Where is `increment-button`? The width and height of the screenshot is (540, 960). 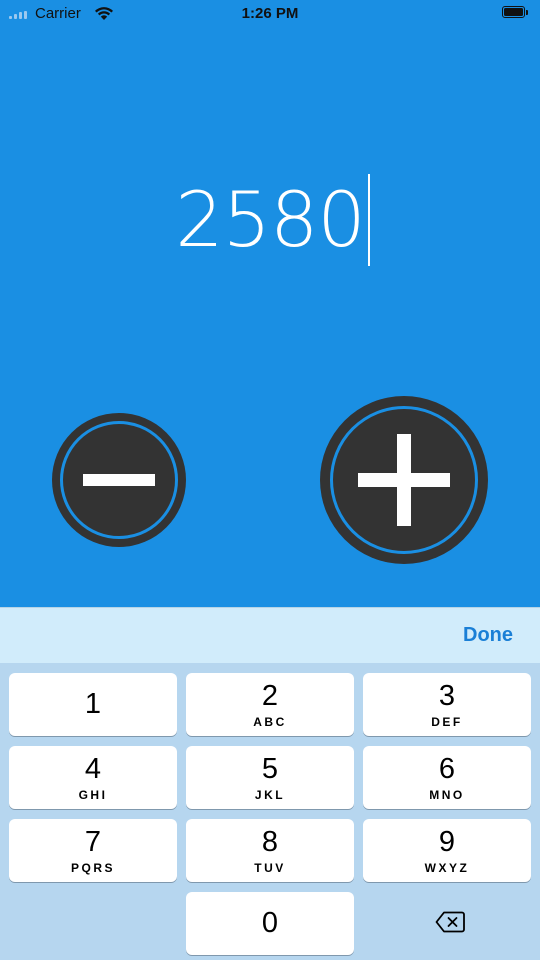
increment-button is located at coordinates (404, 480).